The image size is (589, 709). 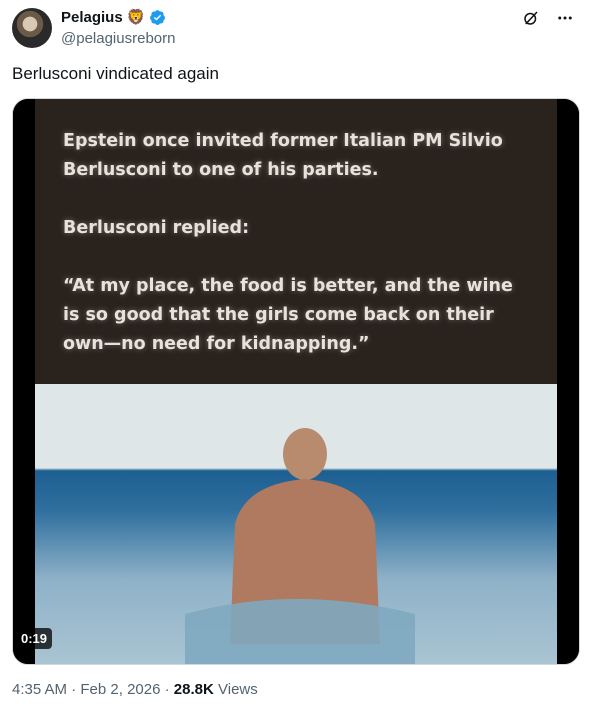 I want to click on grok-icon-svg, so click(x=531, y=18).